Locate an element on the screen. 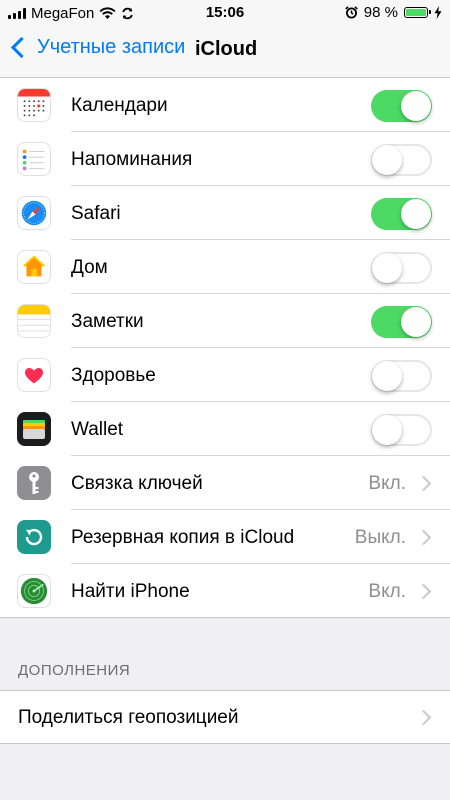 The width and height of the screenshot is (450, 800). row-wallet: Wallet is located at coordinates (225, 429).